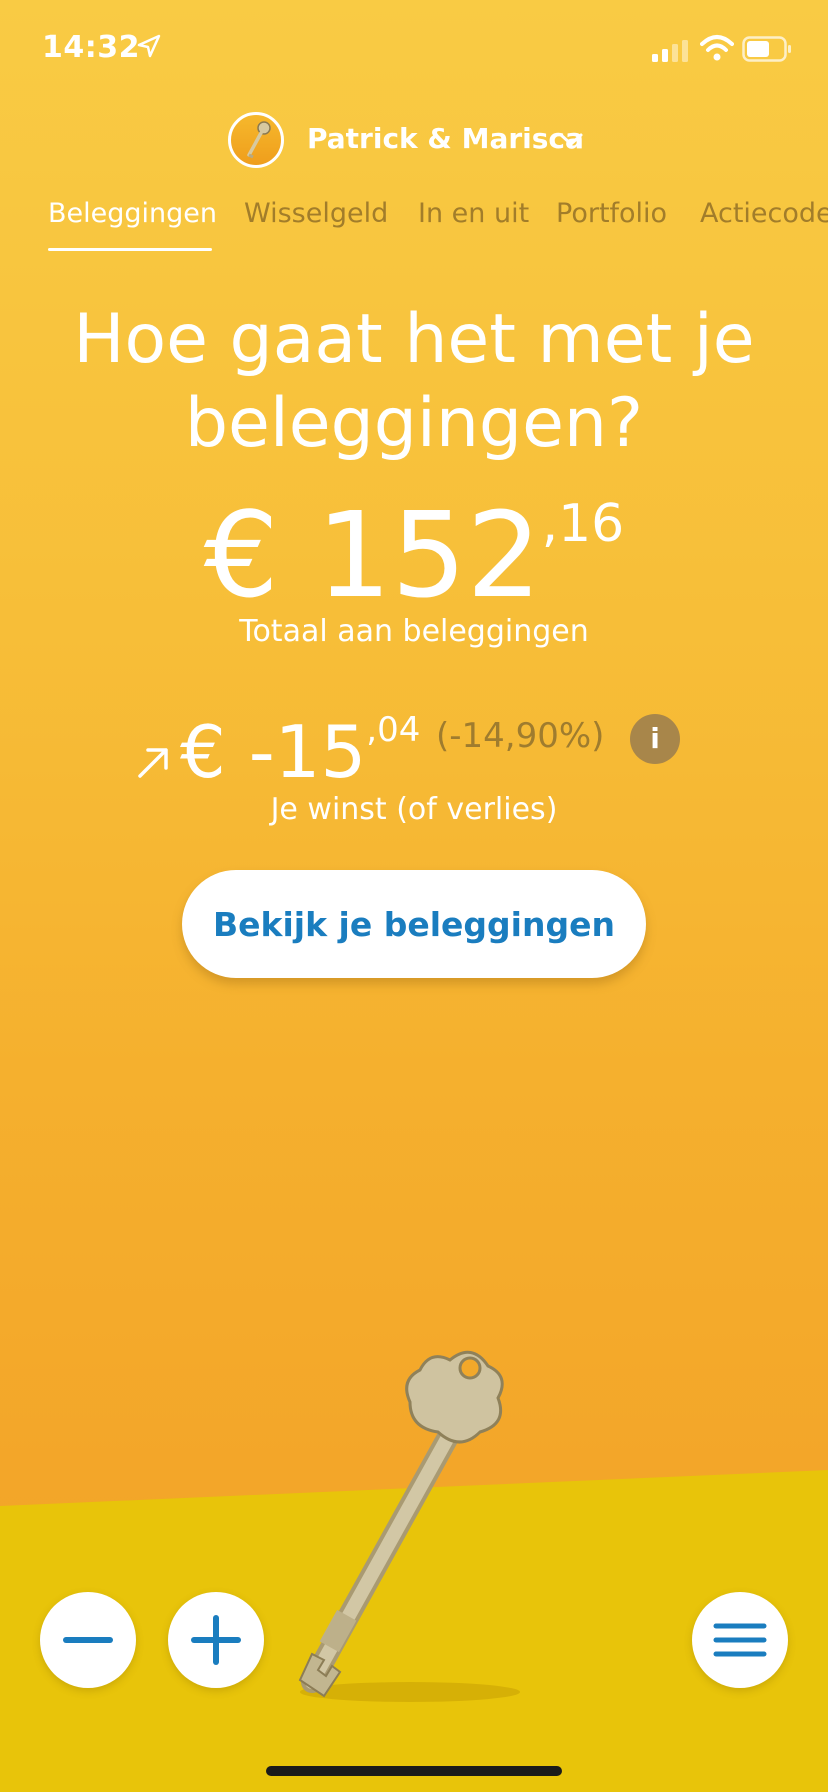 The height and width of the screenshot is (1792, 828). Describe the element at coordinates (241, 555) in the screenshot. I see `total-currency: €` at that location.